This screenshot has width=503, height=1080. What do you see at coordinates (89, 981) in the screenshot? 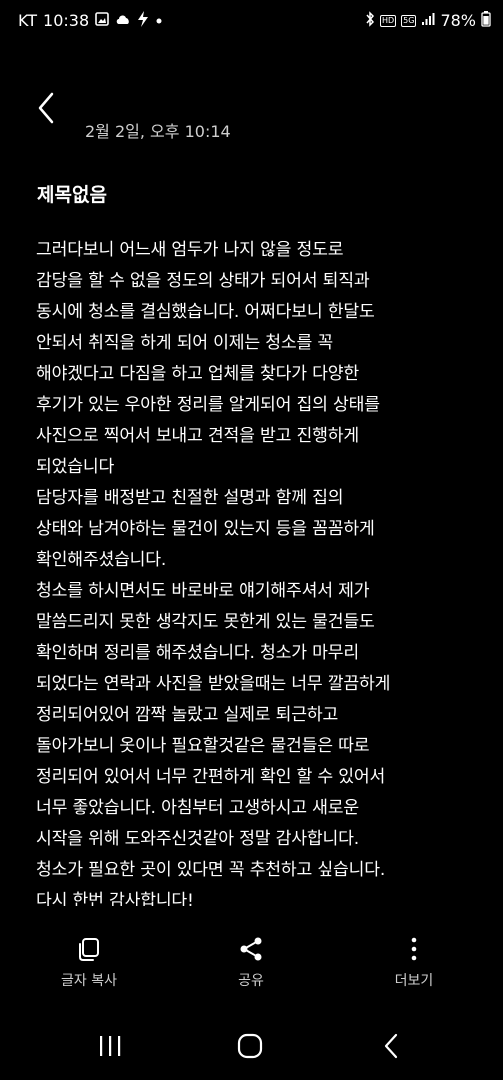
I see `copy-text-label: 글자 복사` at bounding box center [89, 981].